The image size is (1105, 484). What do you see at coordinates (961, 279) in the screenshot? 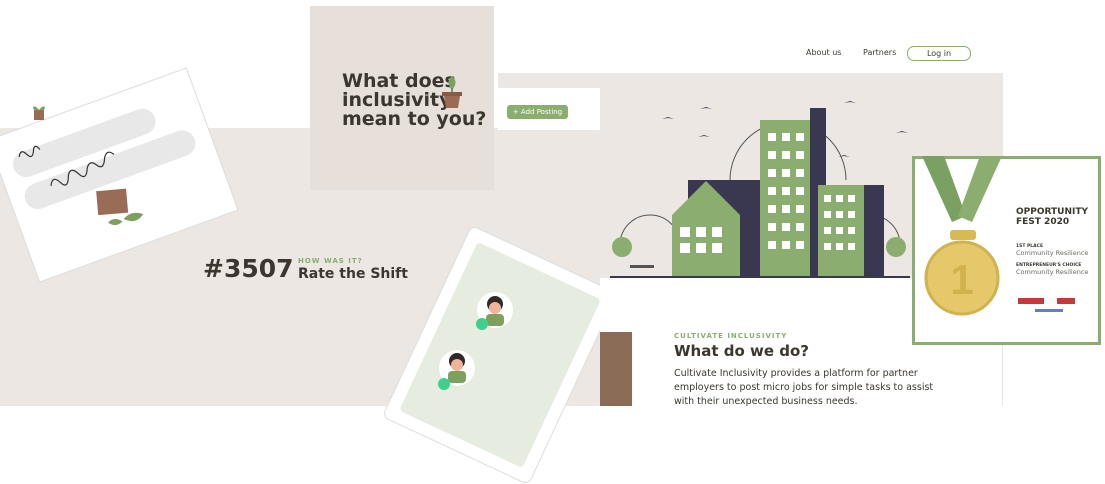
I see `medal-number: 1` at bounding box center [961, 279].